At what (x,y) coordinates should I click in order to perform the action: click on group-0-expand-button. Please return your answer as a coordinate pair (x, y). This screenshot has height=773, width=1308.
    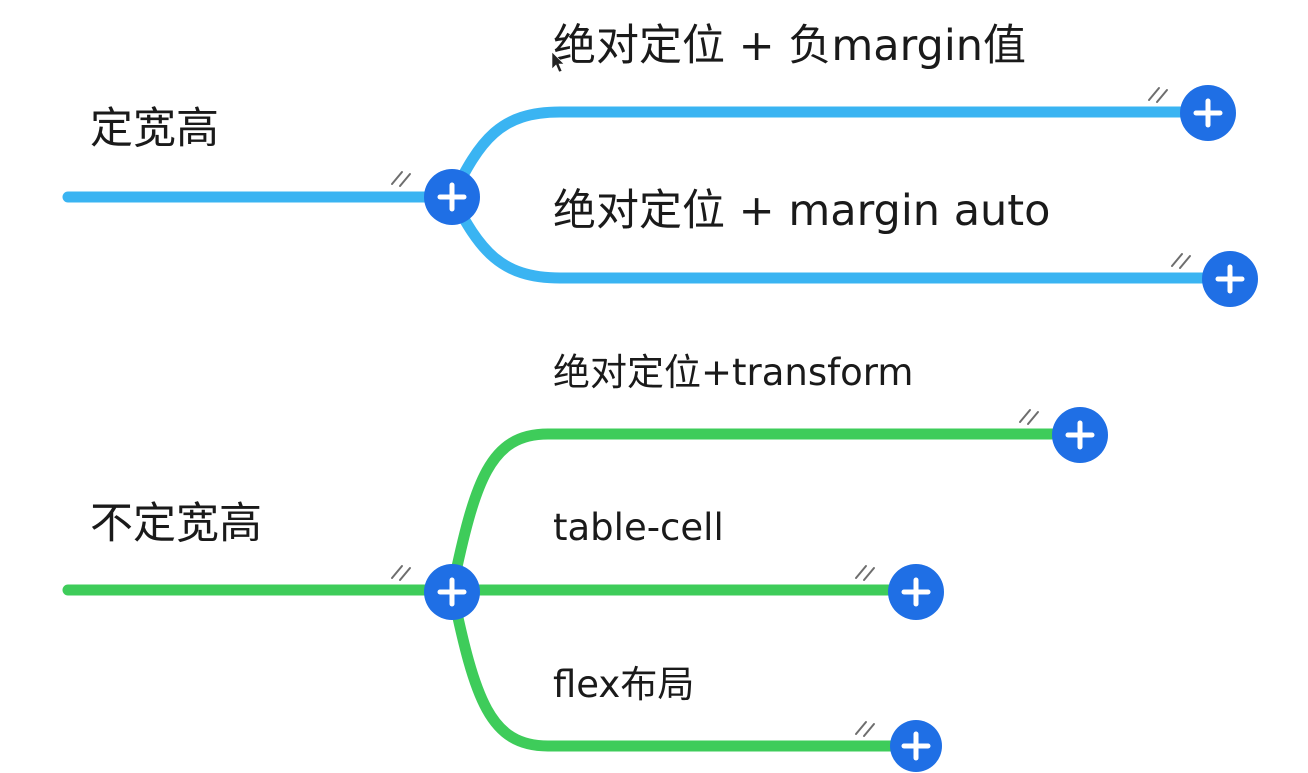
    Looking at the image, I should click on (452, 197).